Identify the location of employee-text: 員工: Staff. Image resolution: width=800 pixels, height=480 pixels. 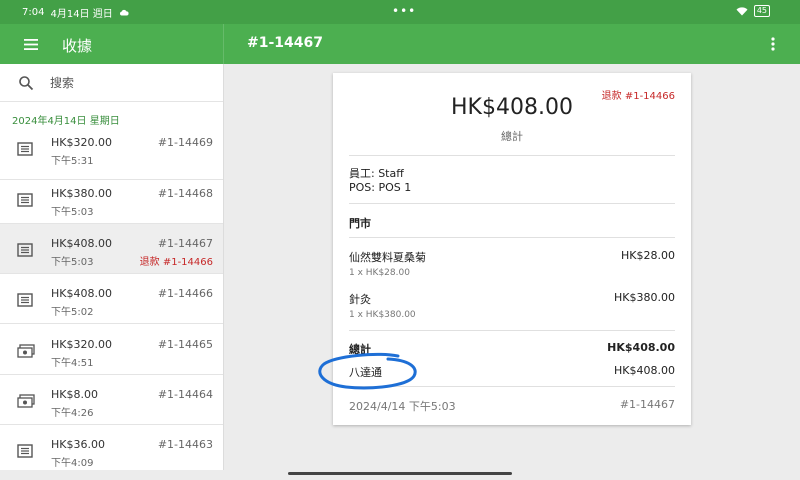
(376, 173).